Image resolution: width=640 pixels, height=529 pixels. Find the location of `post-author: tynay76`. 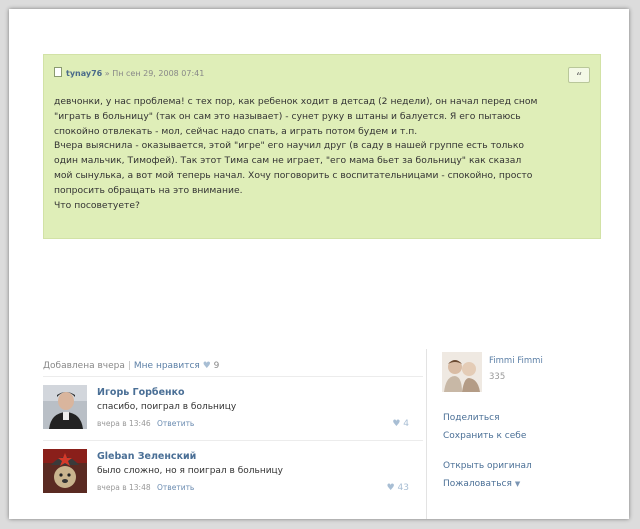

post-author: tynay76 is located at coordinates (84, 73).